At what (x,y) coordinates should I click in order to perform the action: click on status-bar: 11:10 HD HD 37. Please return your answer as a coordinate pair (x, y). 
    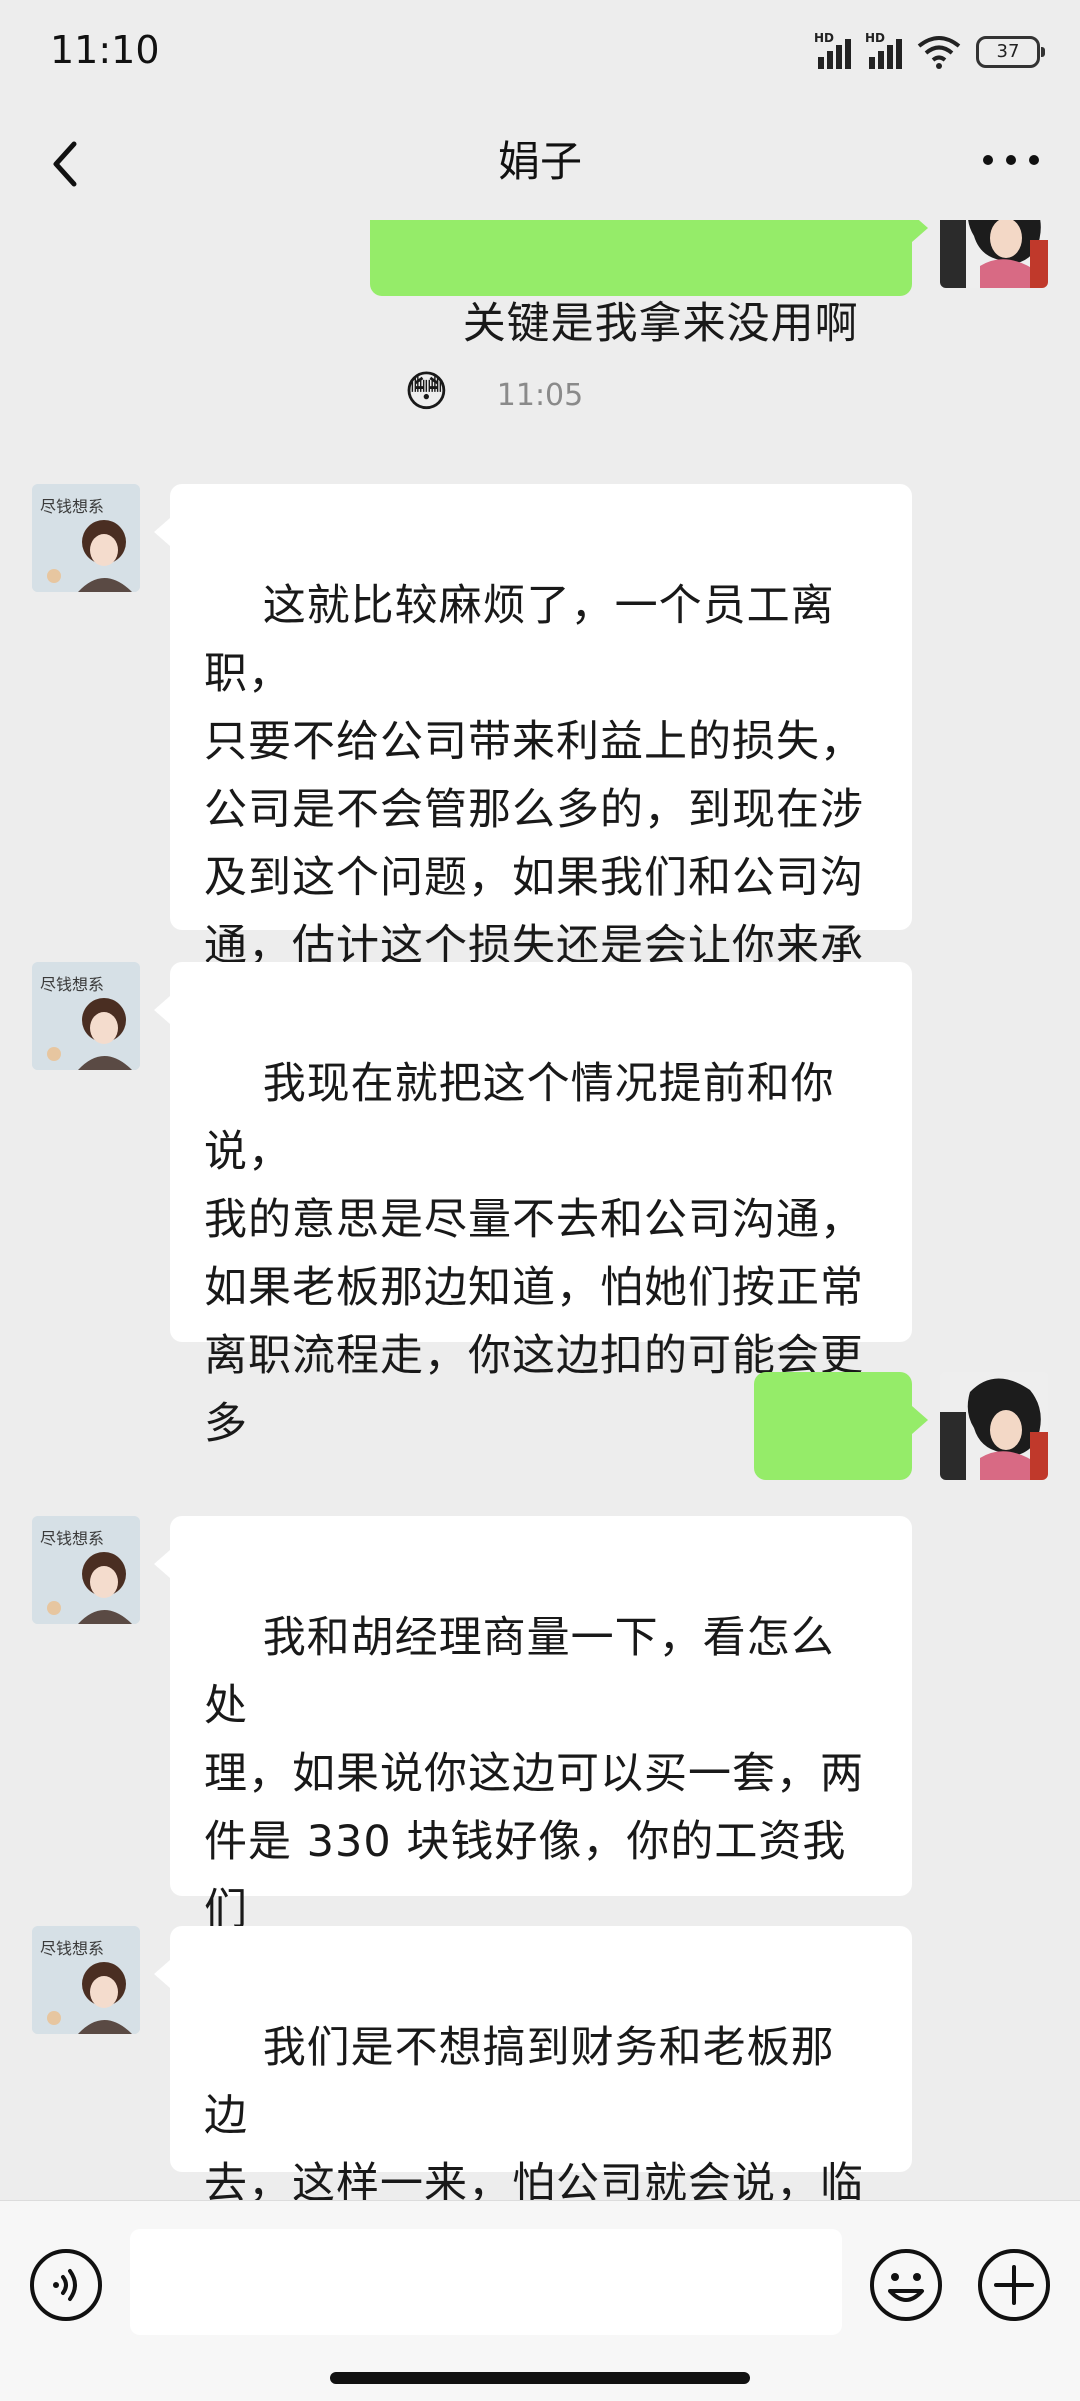
    Looking at the image, I should click on (540, 55).